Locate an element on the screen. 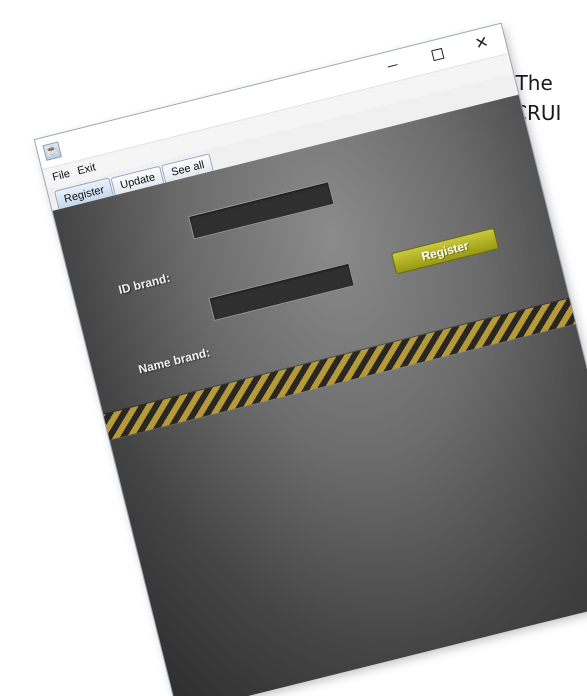 This screenshot has width=587, height=696. id-brand-label: ID brand: is located at coordinates (144, 283).